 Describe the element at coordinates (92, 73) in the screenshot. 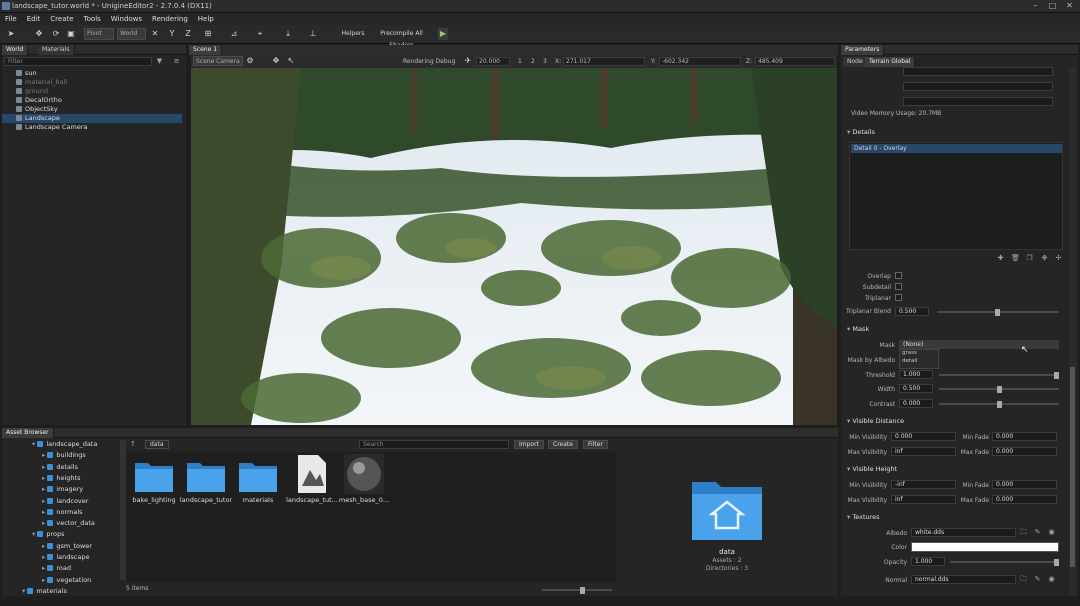

I see `world-node: sun` at that location.